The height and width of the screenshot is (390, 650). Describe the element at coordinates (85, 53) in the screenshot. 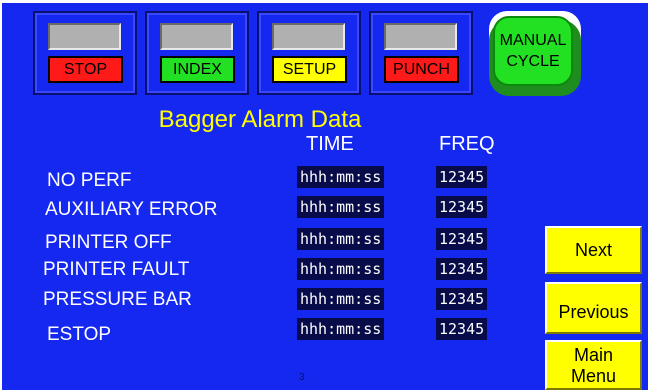

I see `stop-button: STOP` at that location.